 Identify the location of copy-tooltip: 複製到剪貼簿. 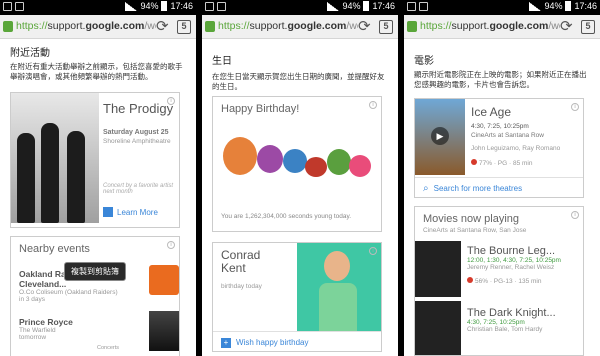
(95, 271).